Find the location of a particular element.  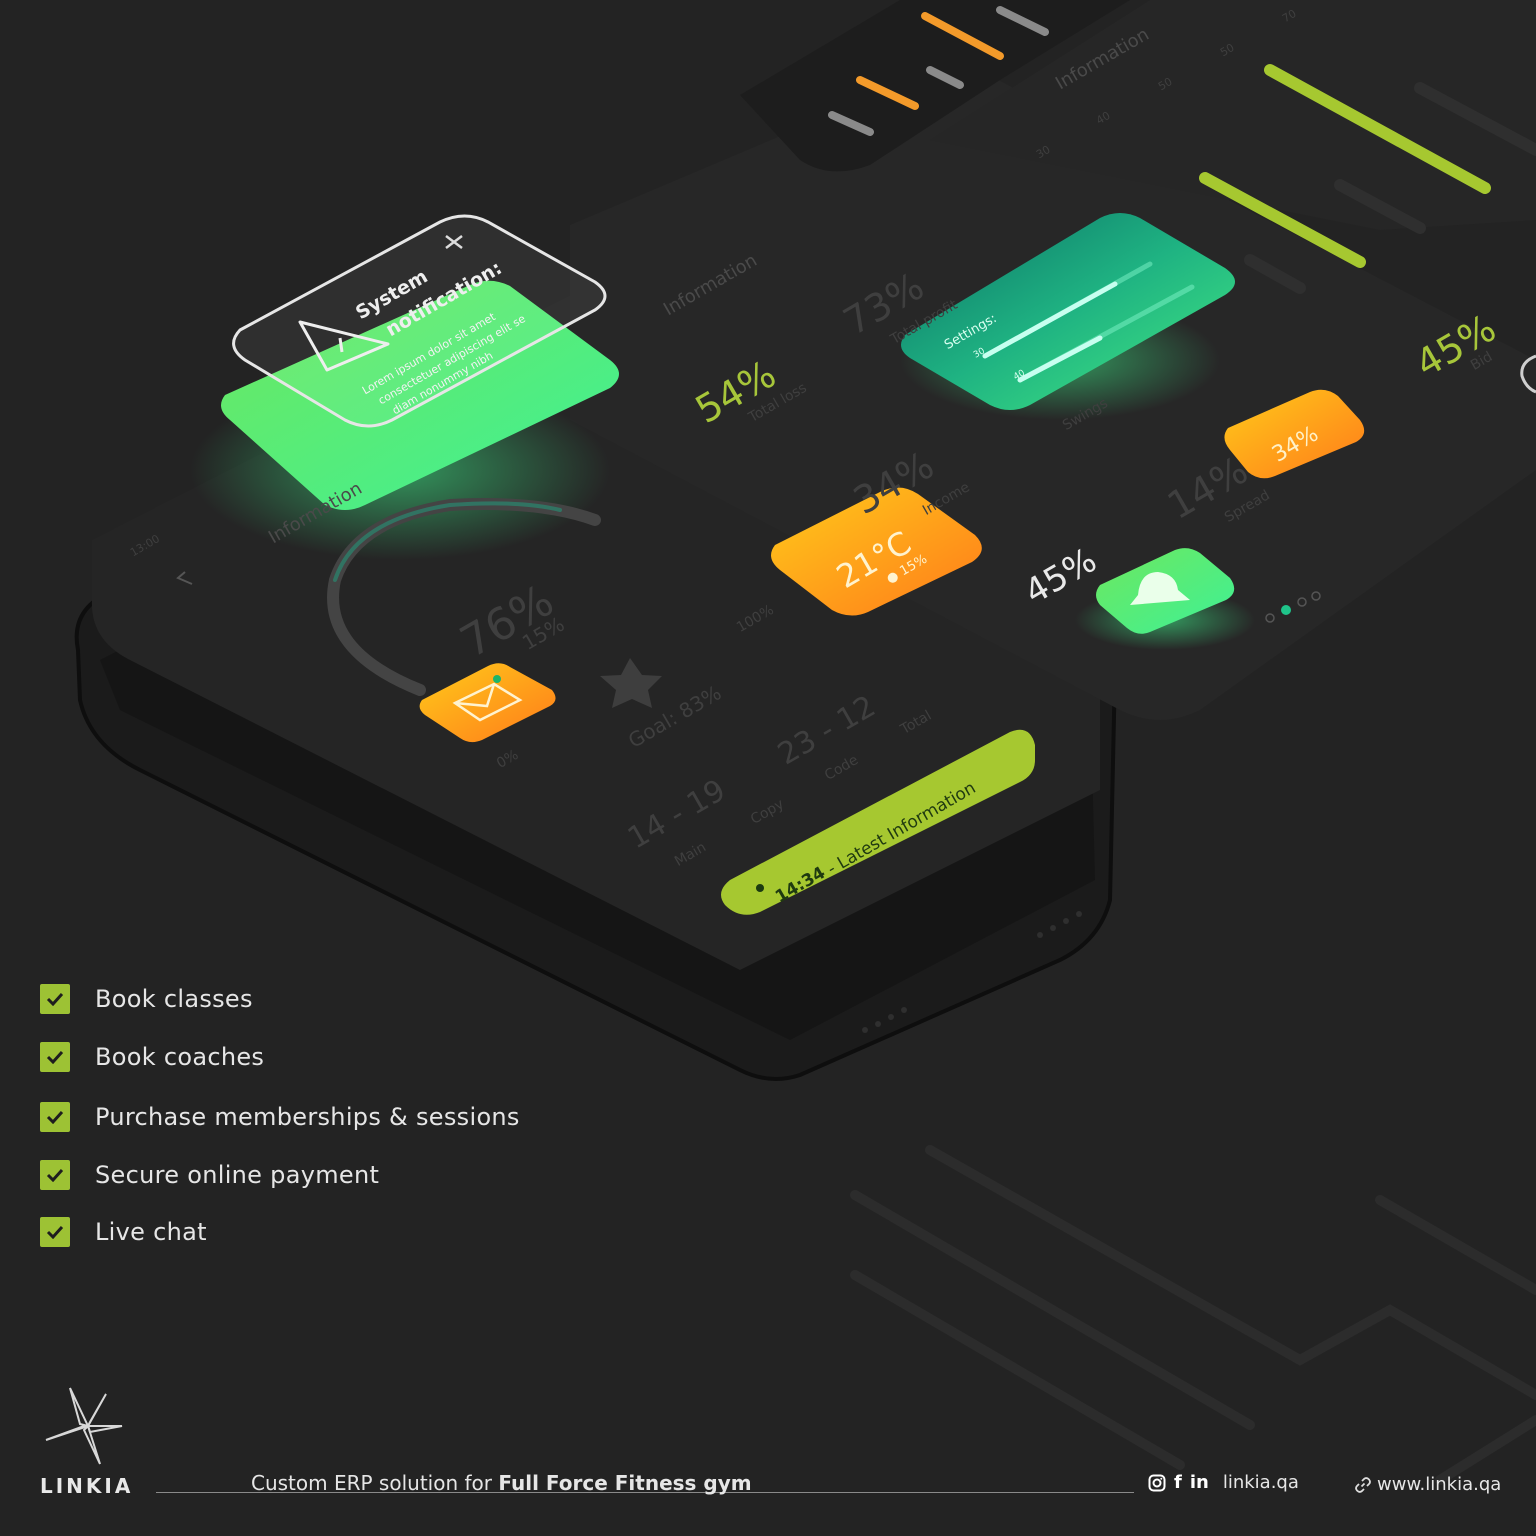

feature-item: Live chat is located at coordinates (123, 1232).